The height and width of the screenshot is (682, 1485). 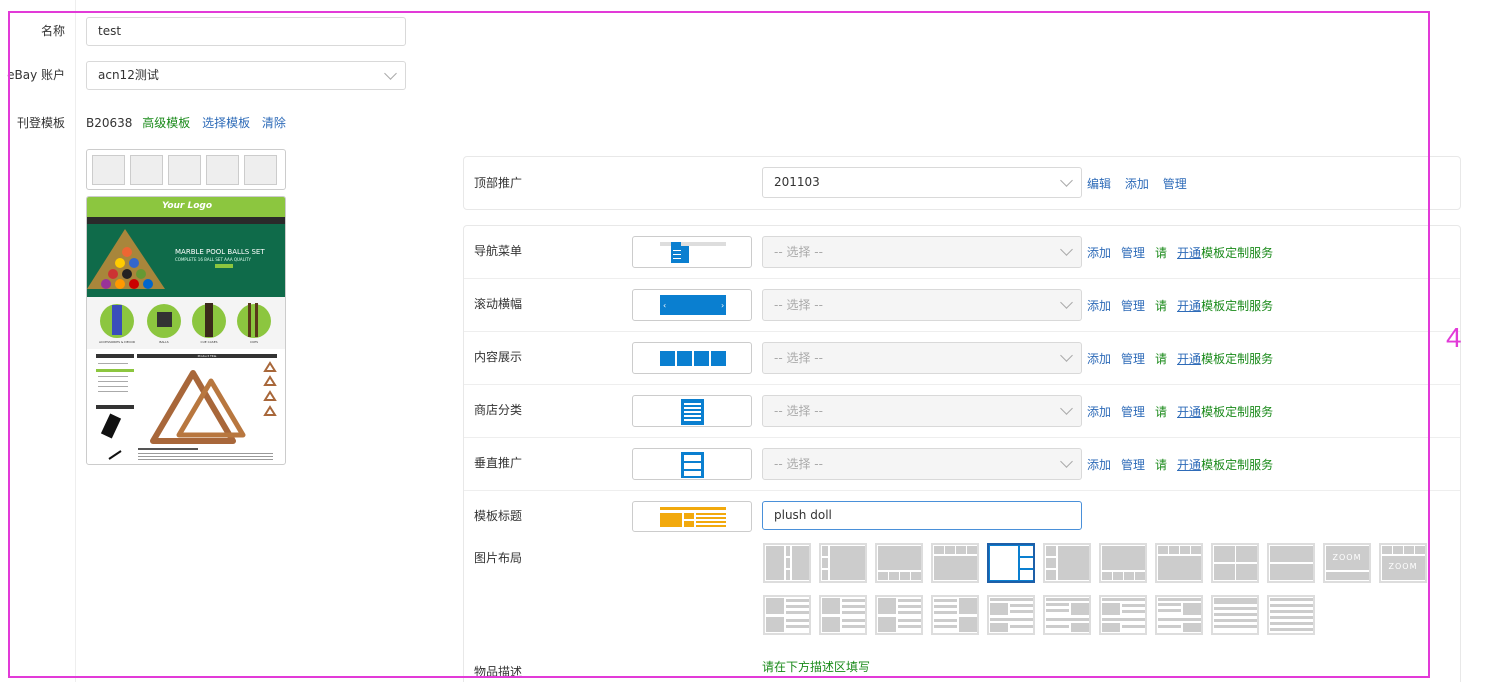 What do you see at coordinates (922, 411) in the screenshot?
I see `store-category-select: -- 选择 --` at bounding box center [922, 411].